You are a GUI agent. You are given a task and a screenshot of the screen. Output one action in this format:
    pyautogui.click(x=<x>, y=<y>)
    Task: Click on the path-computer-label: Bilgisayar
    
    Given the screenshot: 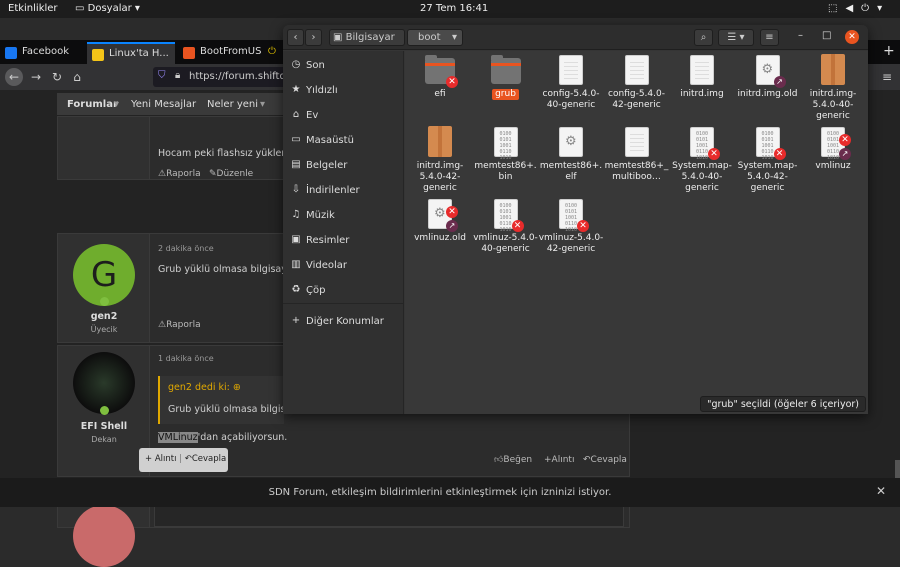 What is the action you would take?
    pyautogui.click(x=370, y=37)
    